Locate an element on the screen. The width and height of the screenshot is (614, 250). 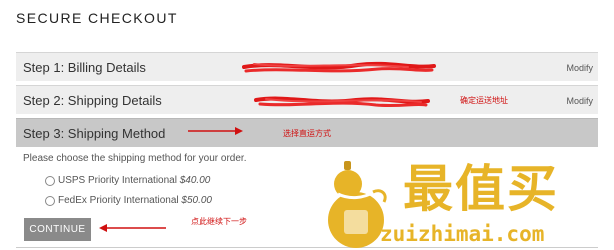
option-name: FedEx Priority International is located at coordinates (118, 200).